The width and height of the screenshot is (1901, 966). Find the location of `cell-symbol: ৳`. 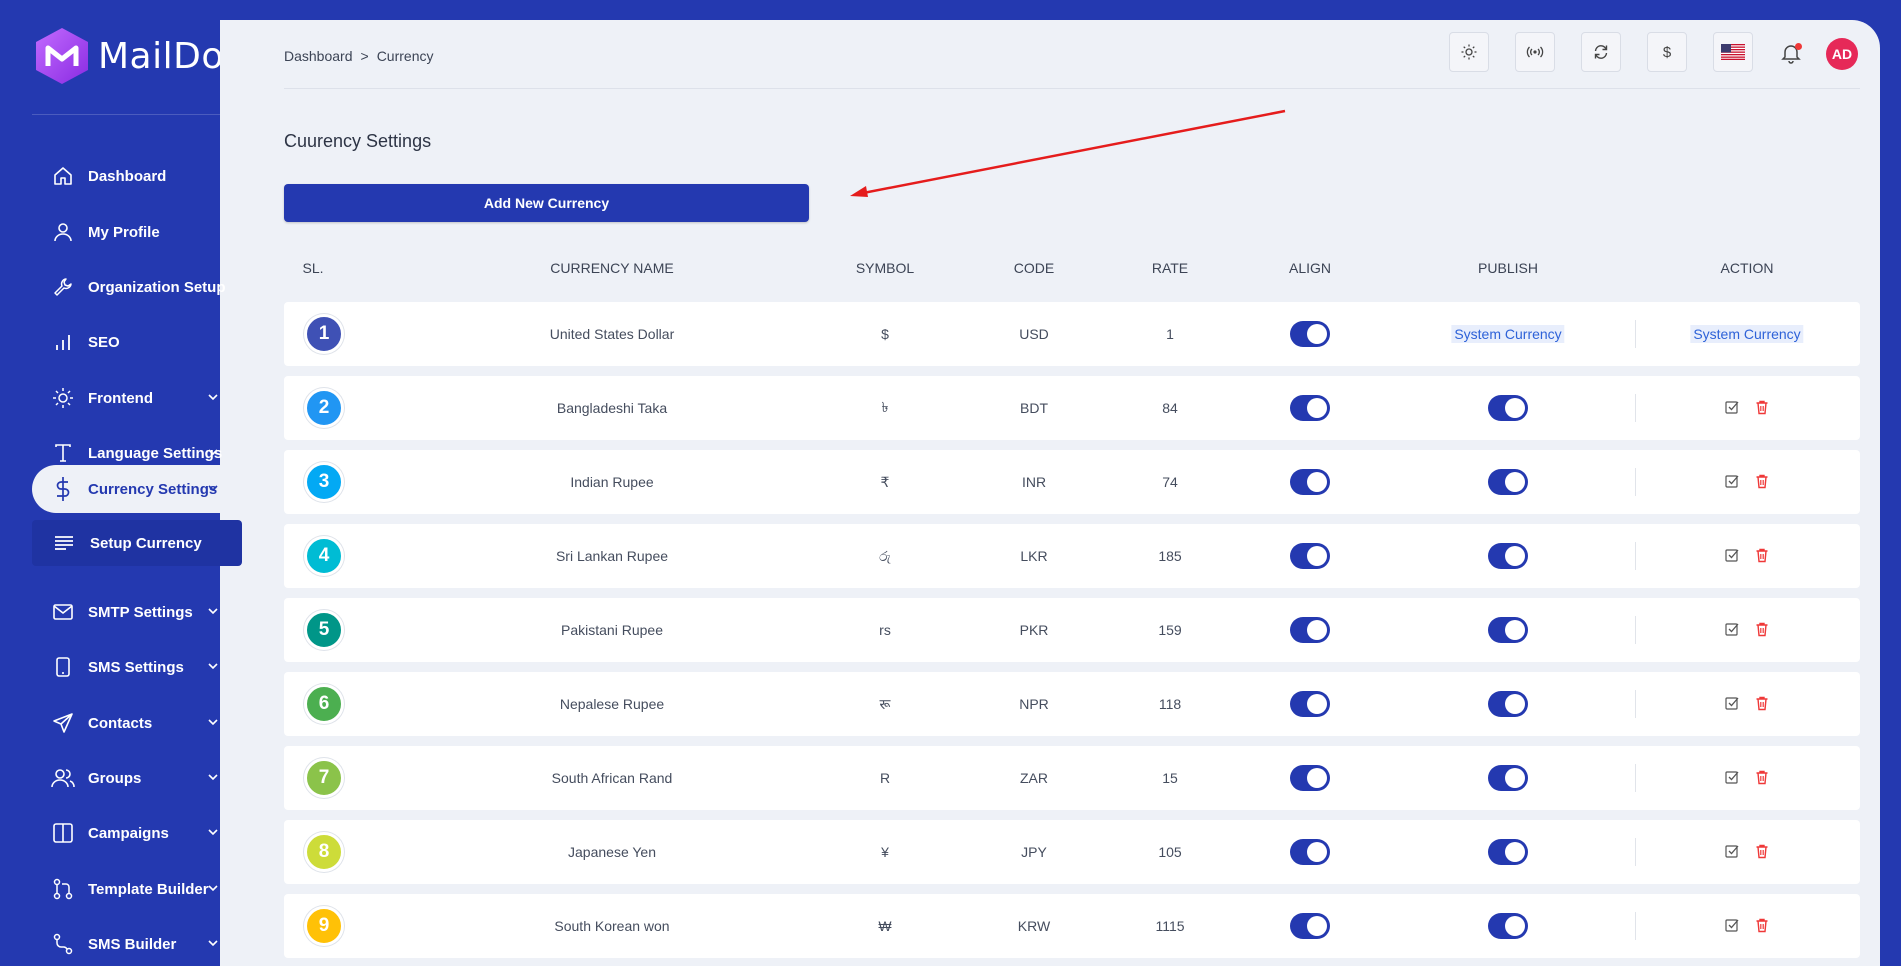

cell-symbol: ৳ is located at coordinates (885, 407).